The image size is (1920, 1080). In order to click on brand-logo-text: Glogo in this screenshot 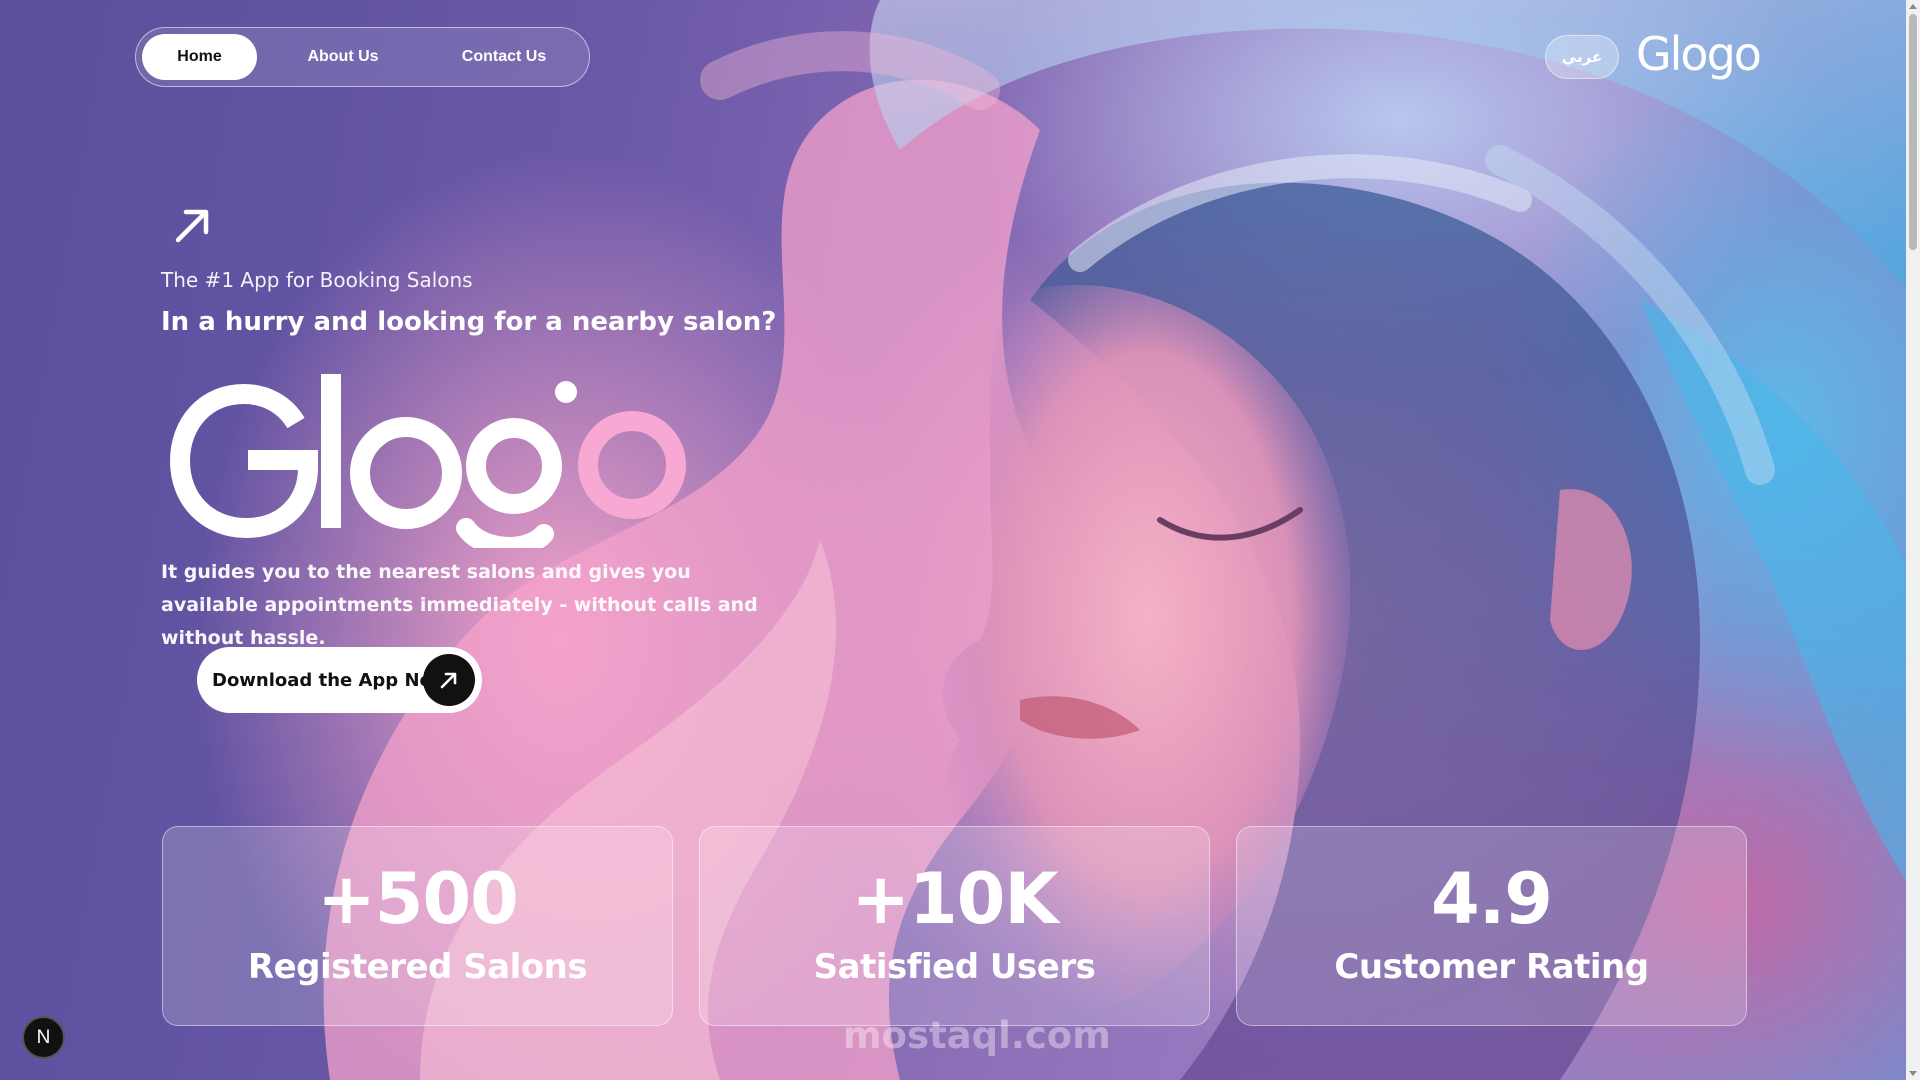, I will do `click(1698, 54)`.